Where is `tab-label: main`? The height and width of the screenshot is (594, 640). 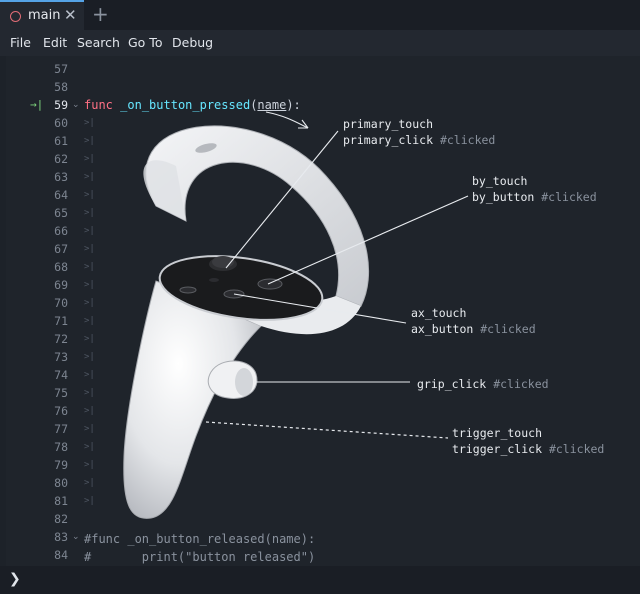
tab-label: main is located at coordinates (44, 15).